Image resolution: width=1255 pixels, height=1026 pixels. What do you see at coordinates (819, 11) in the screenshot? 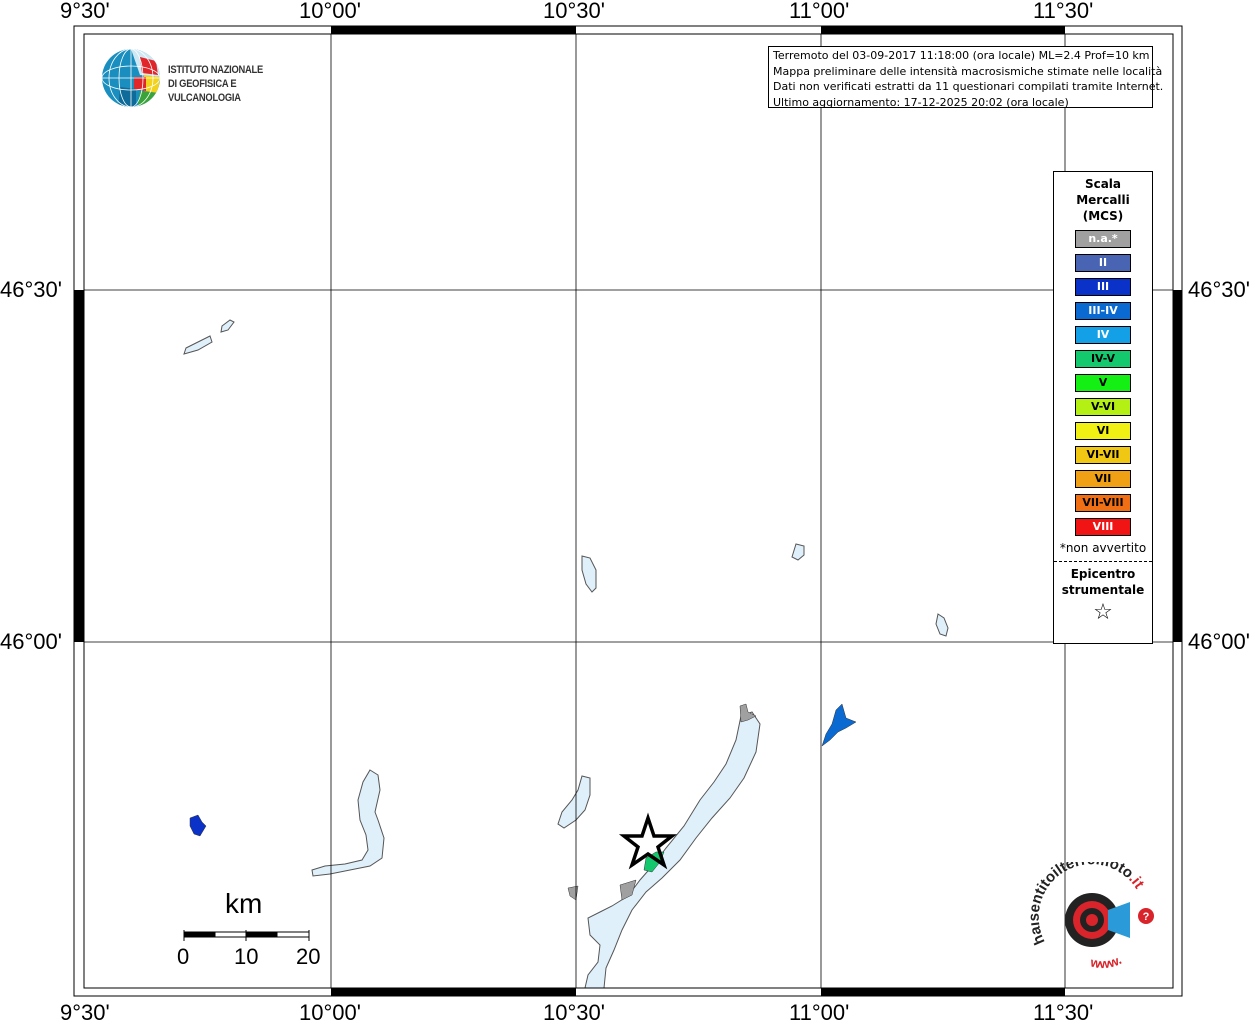
I see `lon-label-top-1100: 11°00'` at bounding box center [819, 11].